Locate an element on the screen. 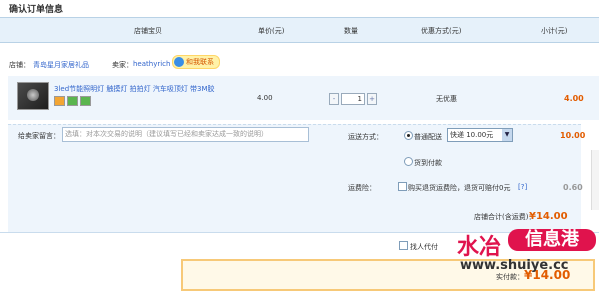 This screenshot has height=291, width=599. product-thumbnail is located at coordinates (33, 96).